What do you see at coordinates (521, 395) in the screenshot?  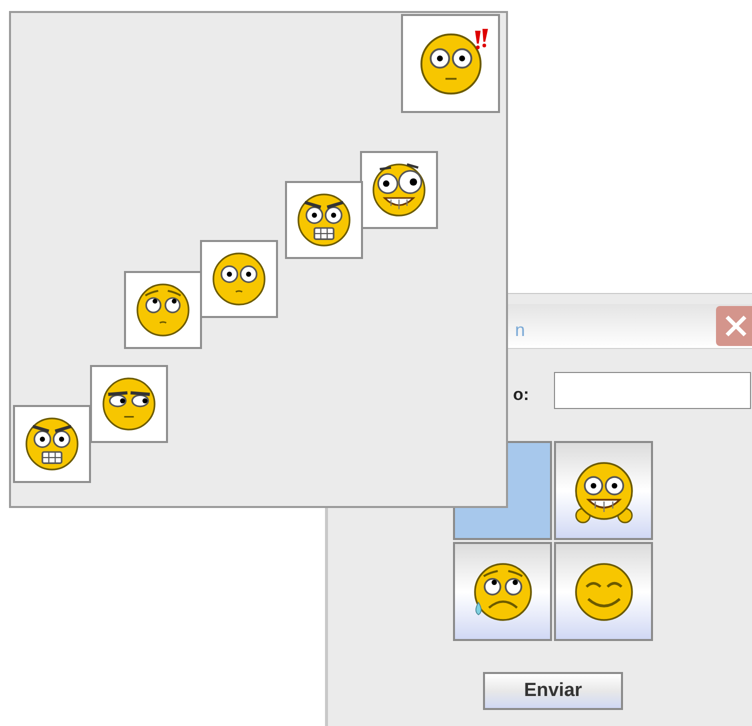 I see `field-label: o:` at bounding box center [521, 395].